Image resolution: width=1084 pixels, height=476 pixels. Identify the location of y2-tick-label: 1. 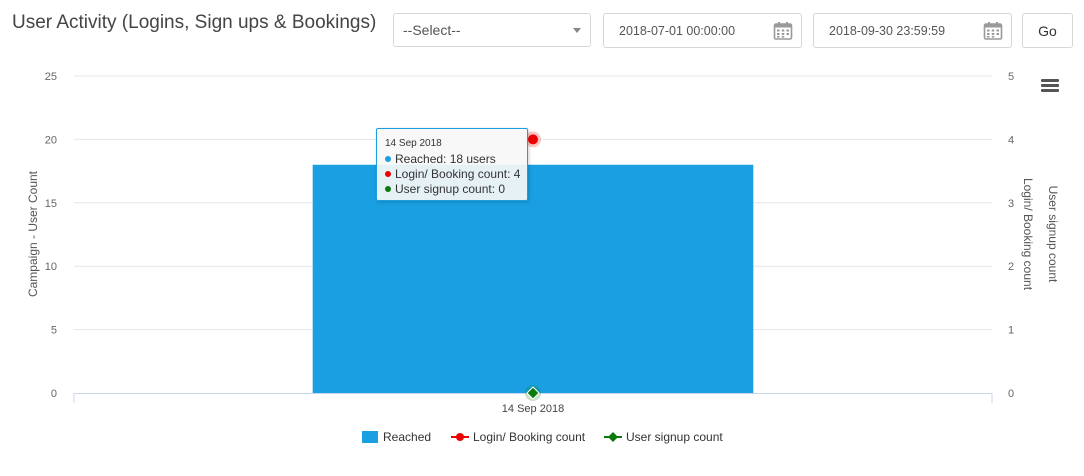
(1011, 331).